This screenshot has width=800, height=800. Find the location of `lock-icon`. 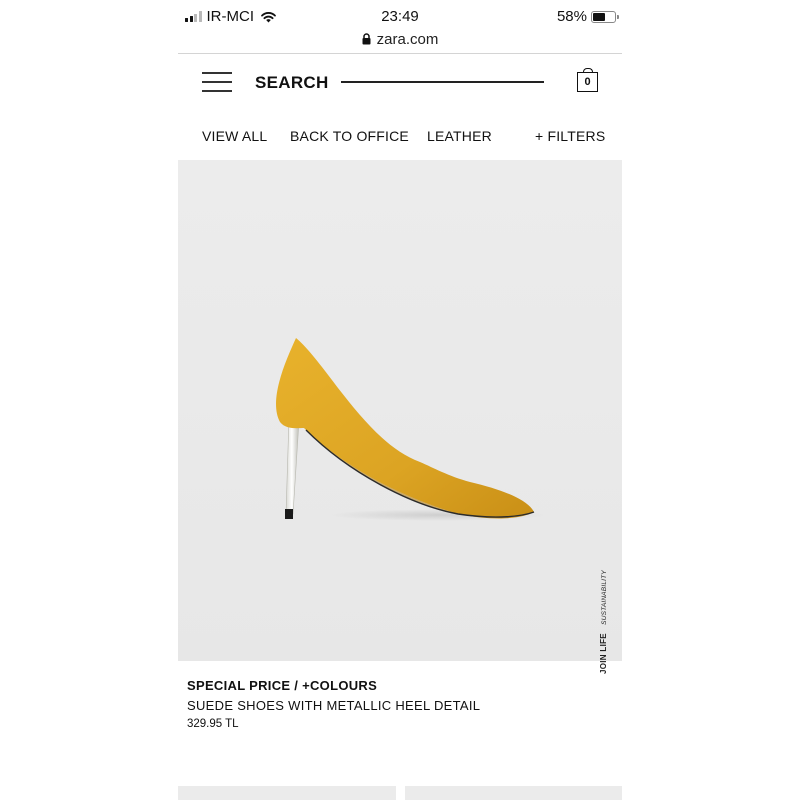

lock-icon is located at coordinates (366, 39).